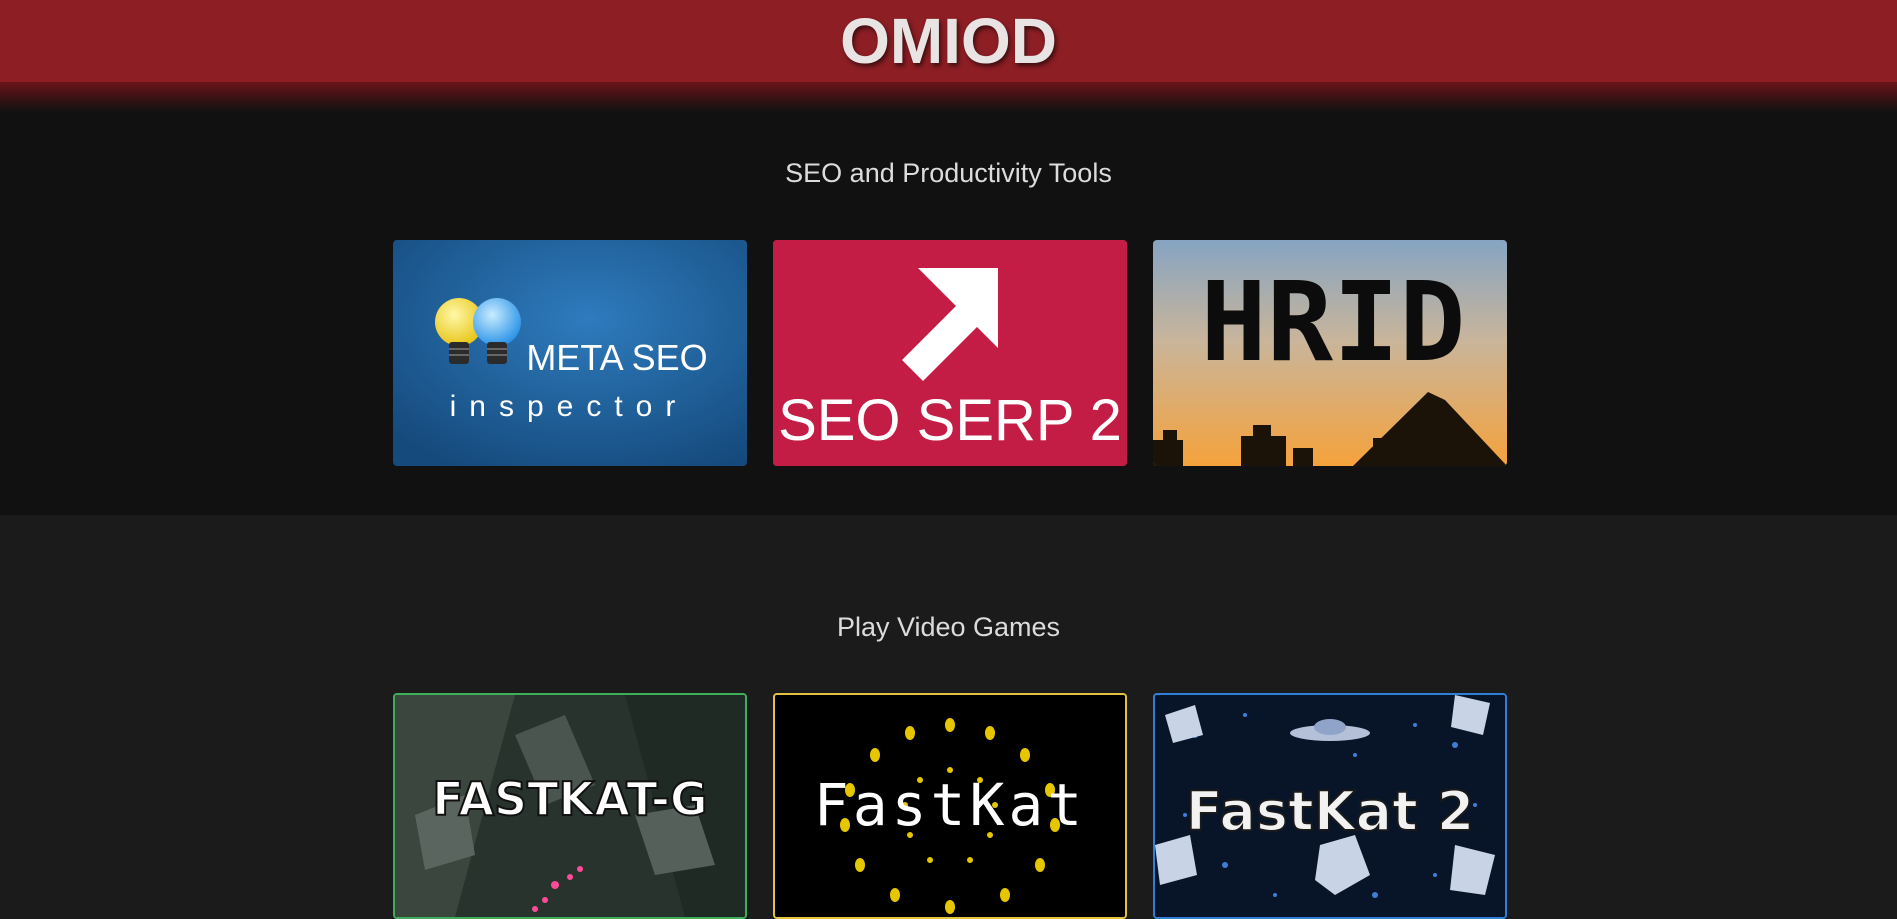 The width and height of the screenshot is (1897, 919). I want to click on site-title: OMIOD, so click(948, 41).